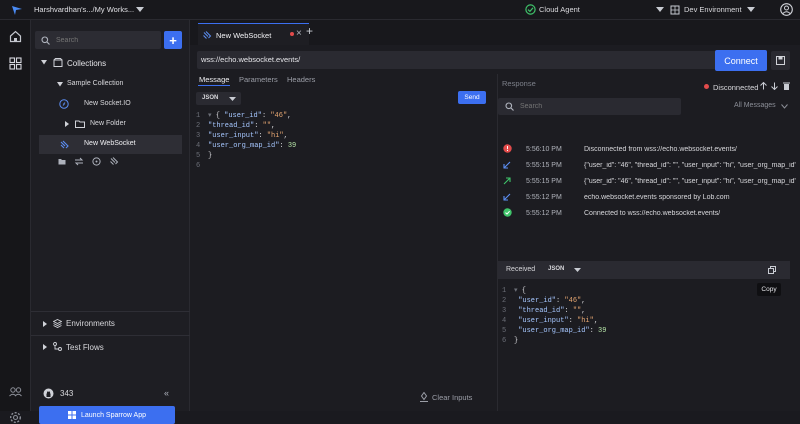  I want to click on add-folder-icon, so click(62, 161).